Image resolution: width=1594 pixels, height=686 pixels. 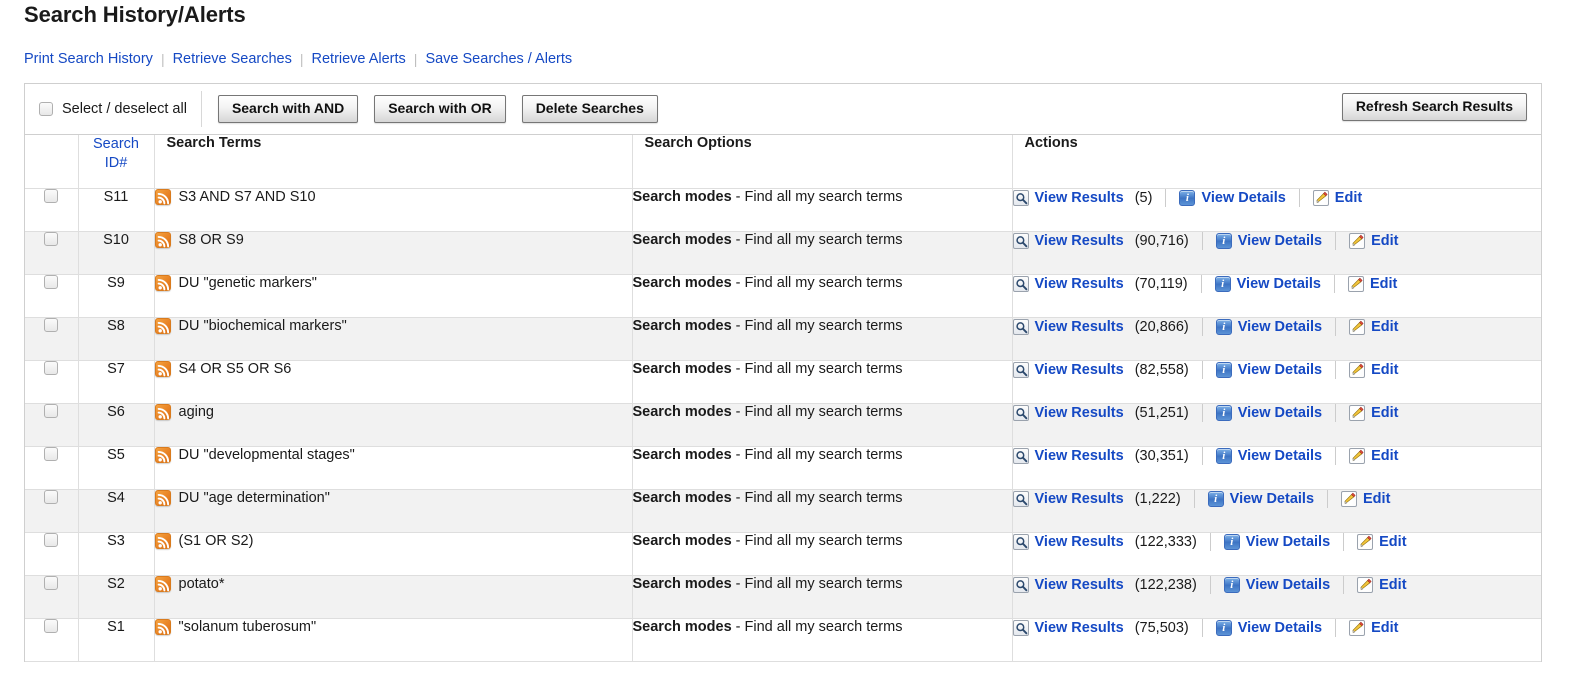 What do you see at coordinates (1082, 197) in the screenshot?
I see `view-results-action: View Results (5)` at bounding box center [1082, 197].